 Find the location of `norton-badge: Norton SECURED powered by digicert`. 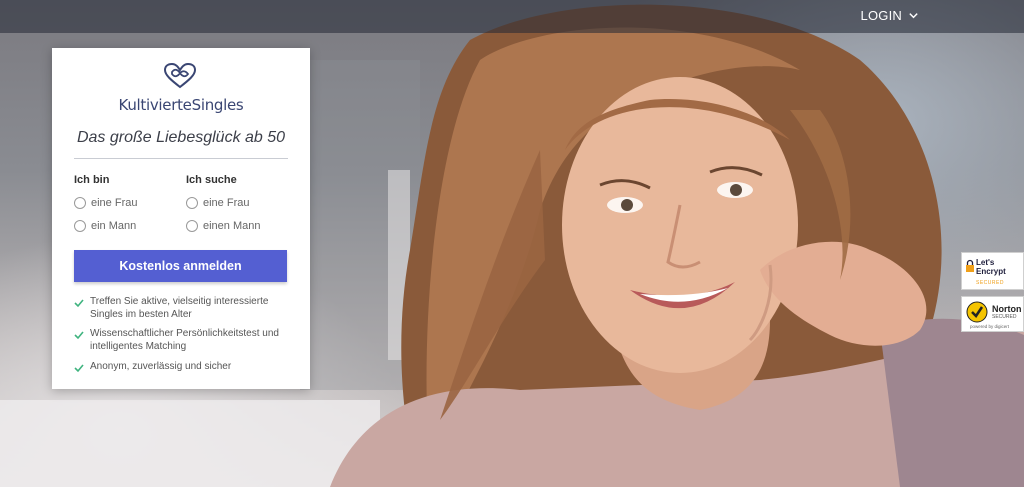

norton-badge: Norton SECURED powered by digicert is located at coordinates (992, 314).